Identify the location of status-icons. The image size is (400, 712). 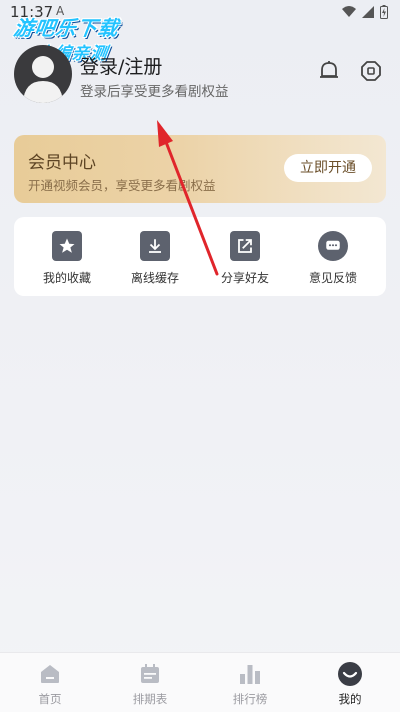
(365, 12).